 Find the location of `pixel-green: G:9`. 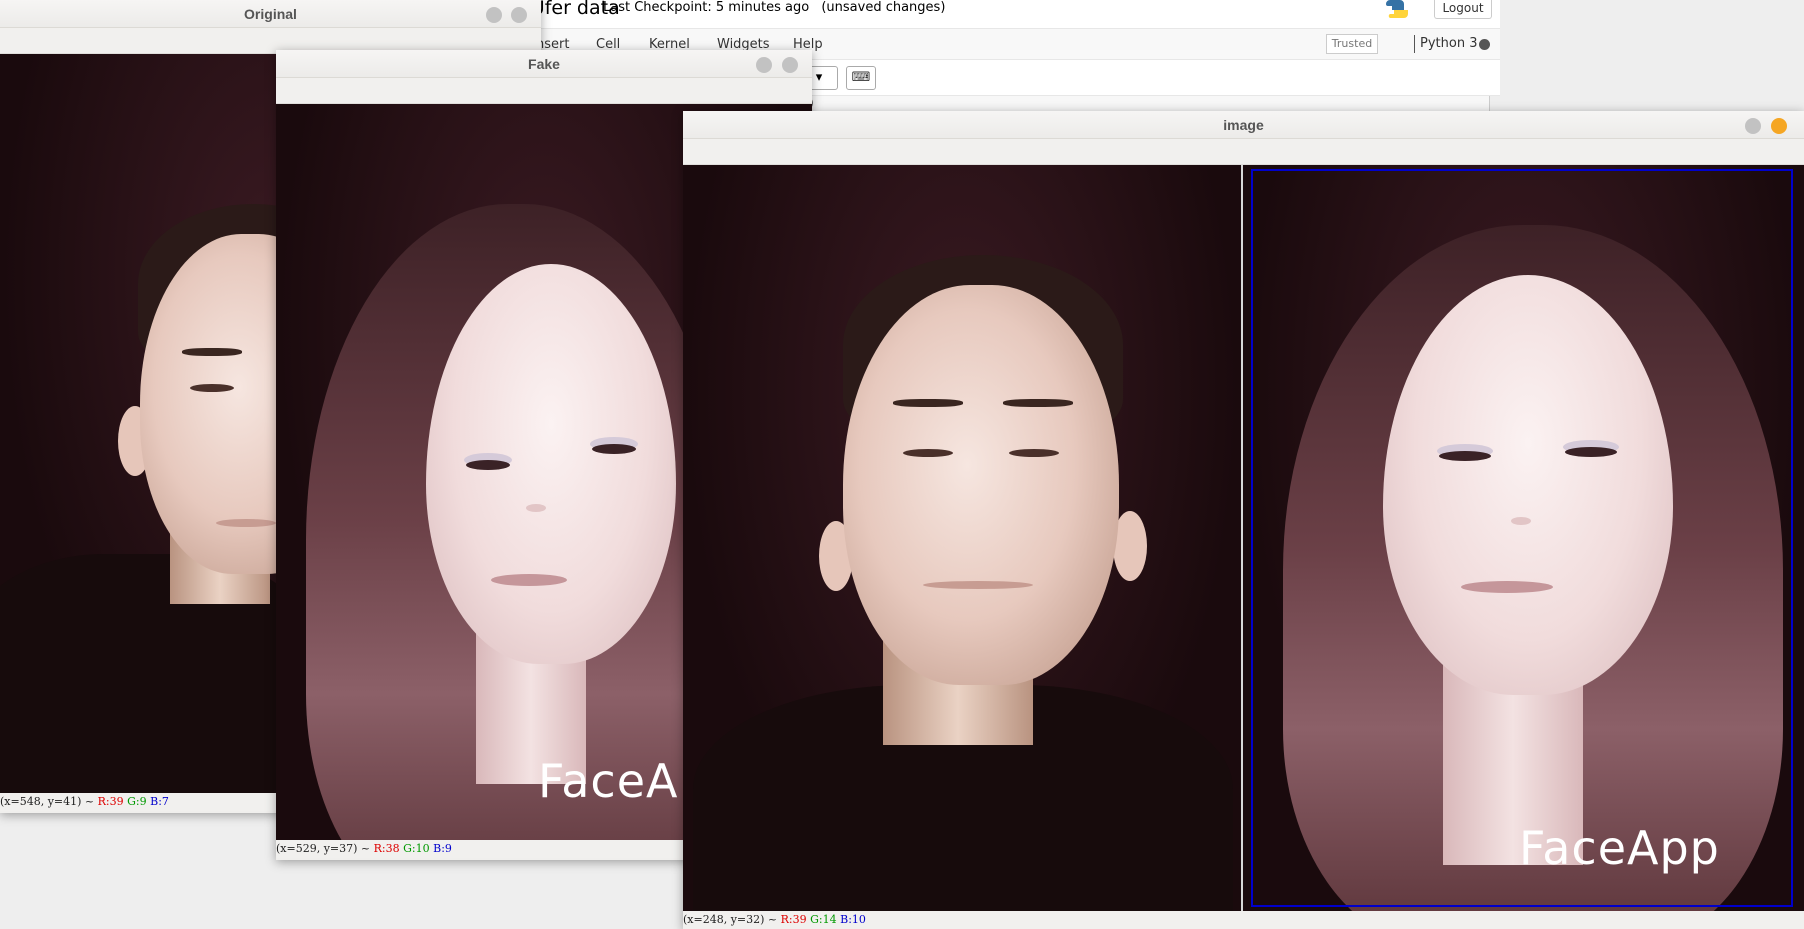

pixel-green: G:9 is located at coordinates (137, 801).